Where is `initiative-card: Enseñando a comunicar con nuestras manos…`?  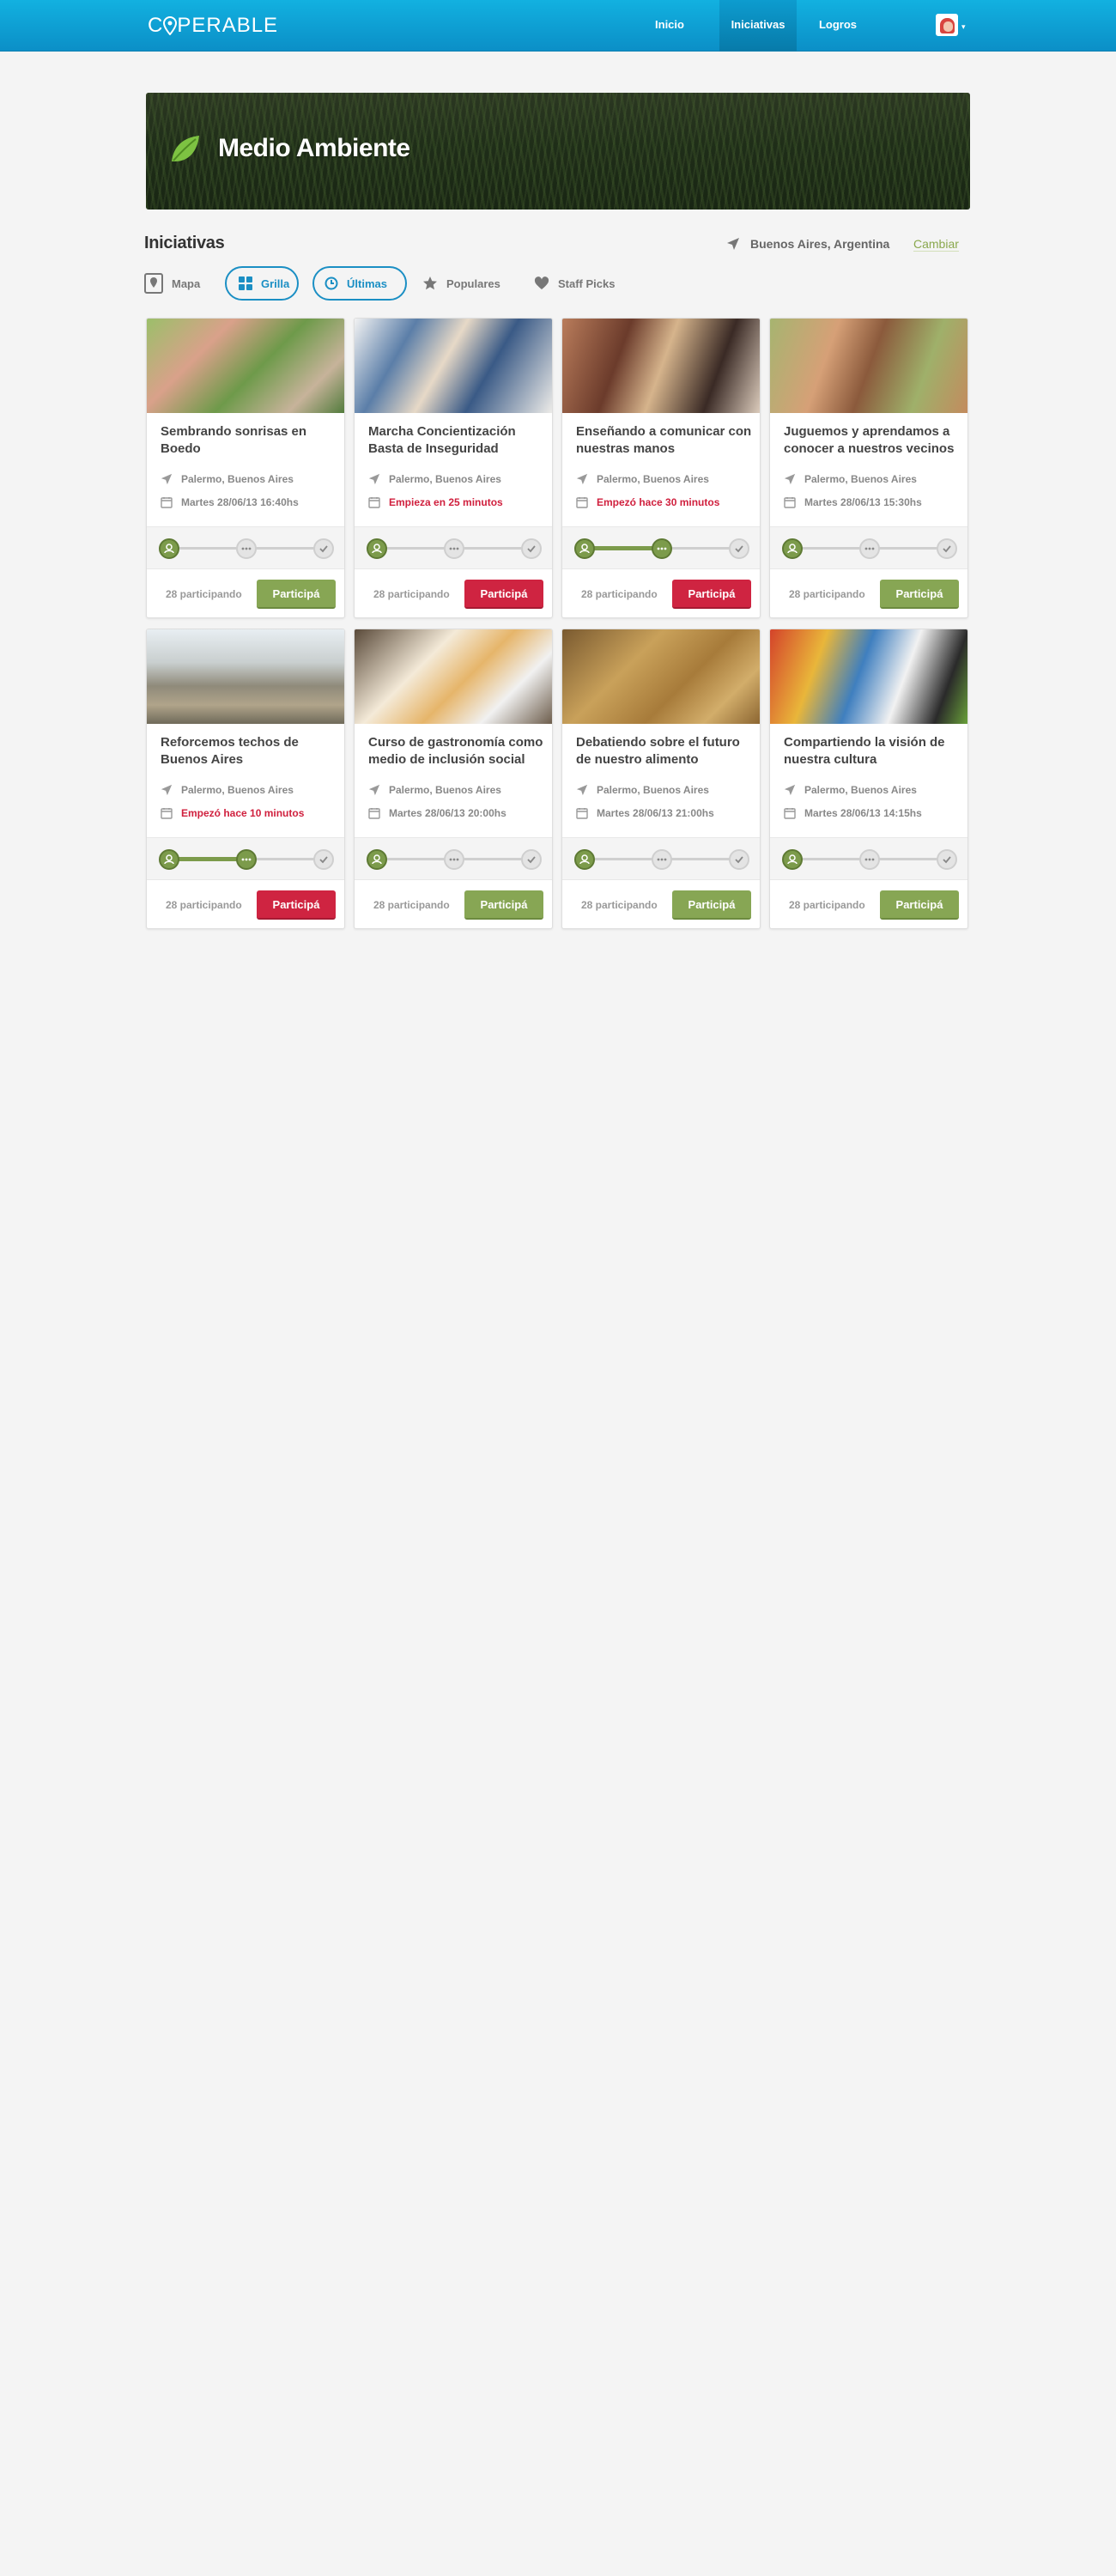 initiative-card: Enseñando a comunicar con nuestras manos… is located at coordinates (661, 468).